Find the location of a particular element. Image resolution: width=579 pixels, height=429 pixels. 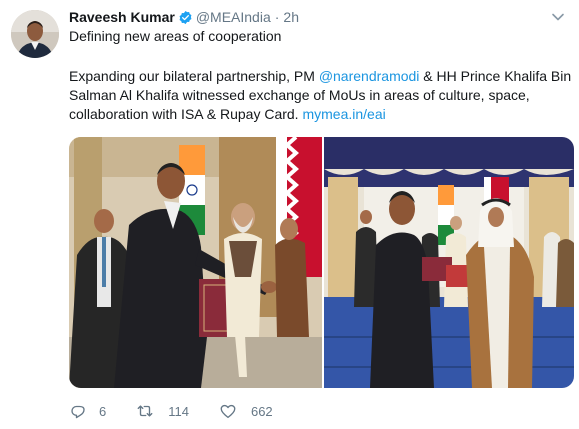

tweet-actions: 6 114 662 is located at coordinates (186, 411).